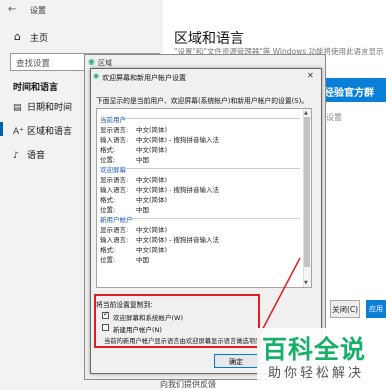  What do you see at coordinates (314, 349) in the screenshot?
I see `watermark-title: 百科全说` at bounding box center [314, 349].